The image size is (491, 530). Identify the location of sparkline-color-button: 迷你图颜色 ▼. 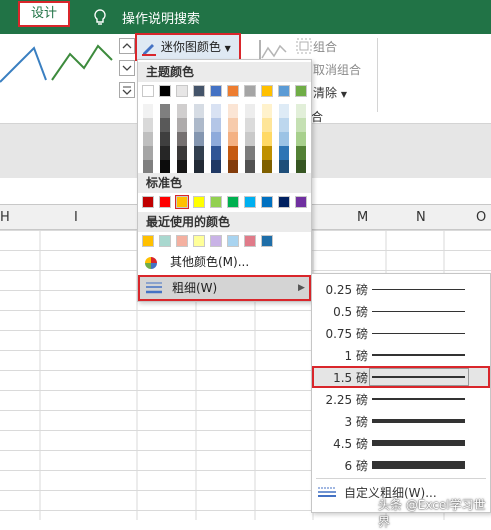
(188, 47).